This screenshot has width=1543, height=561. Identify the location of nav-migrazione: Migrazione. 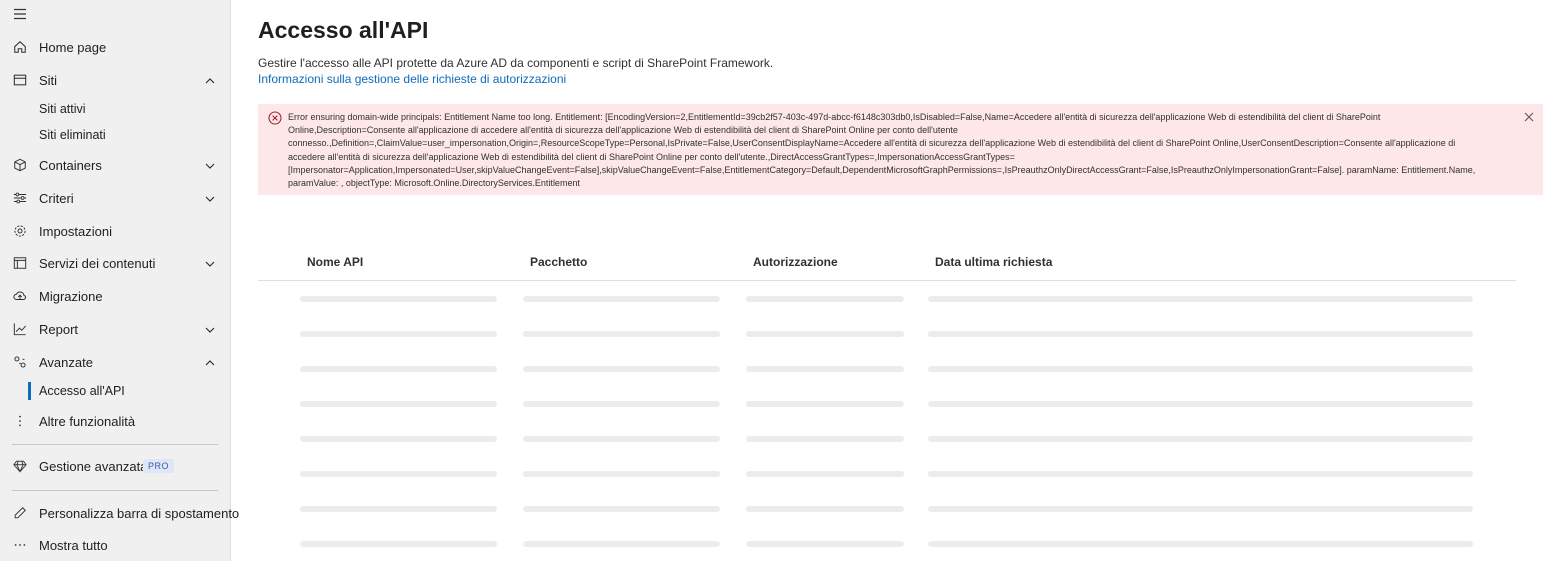
(115, 296).